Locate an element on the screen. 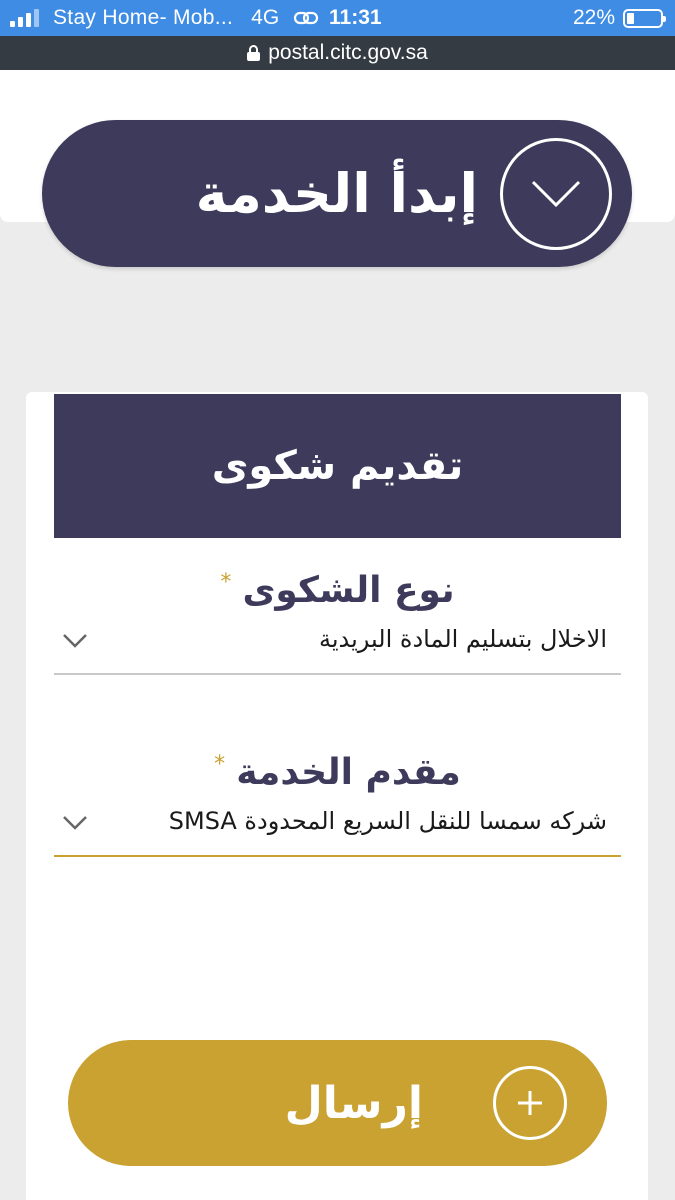 The width and height of the screenshot is (675, 1200). form-title: تقديم شكوى is located at coordinates (337, 466).